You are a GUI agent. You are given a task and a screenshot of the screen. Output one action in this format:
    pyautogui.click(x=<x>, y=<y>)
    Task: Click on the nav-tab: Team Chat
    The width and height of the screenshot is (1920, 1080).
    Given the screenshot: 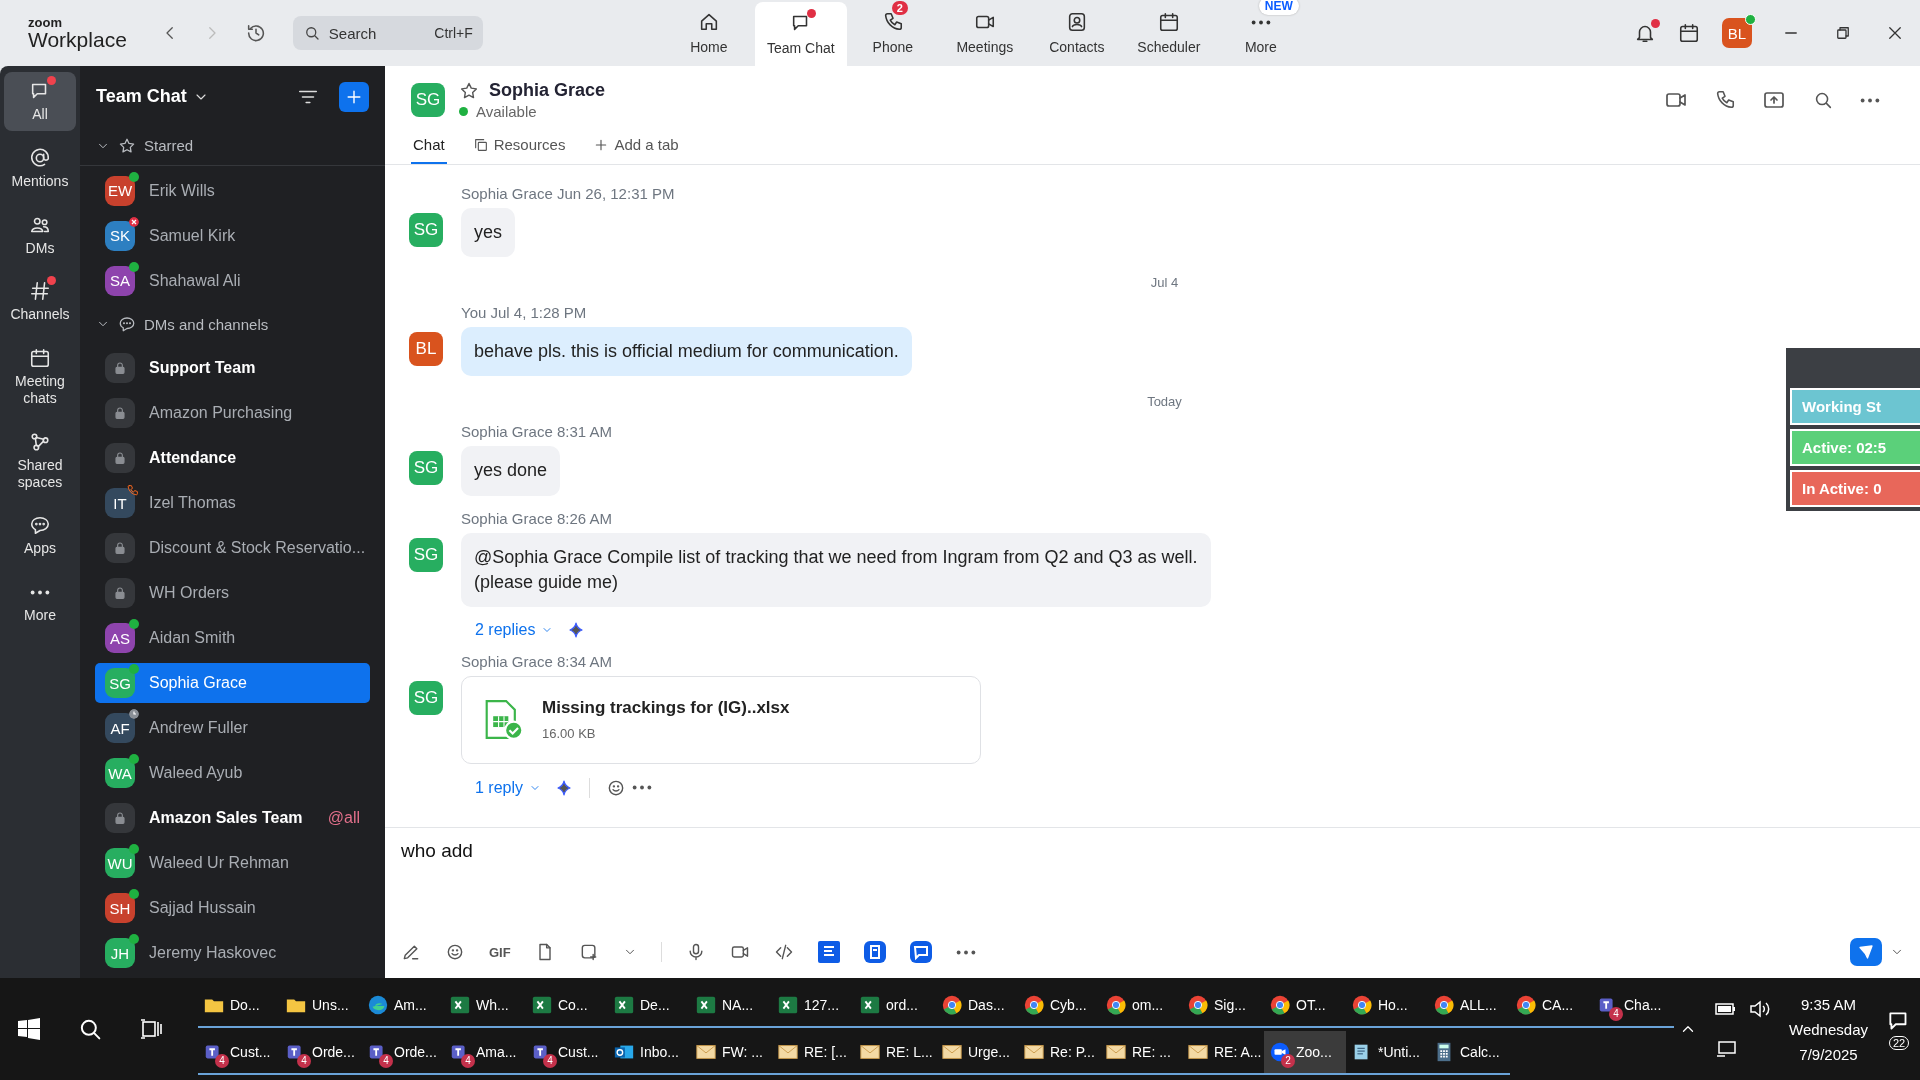 What is the action you would take?
    pyautogui.click(x=800, y=34)
    